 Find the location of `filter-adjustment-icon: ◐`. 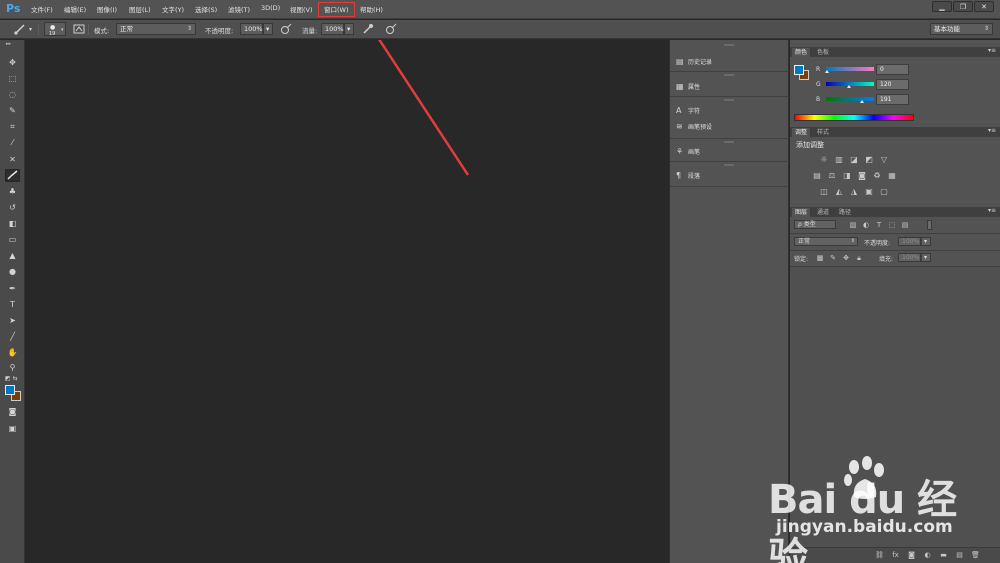

filter-adjustment-icon: ◐ is located at coordinates (866, 225).